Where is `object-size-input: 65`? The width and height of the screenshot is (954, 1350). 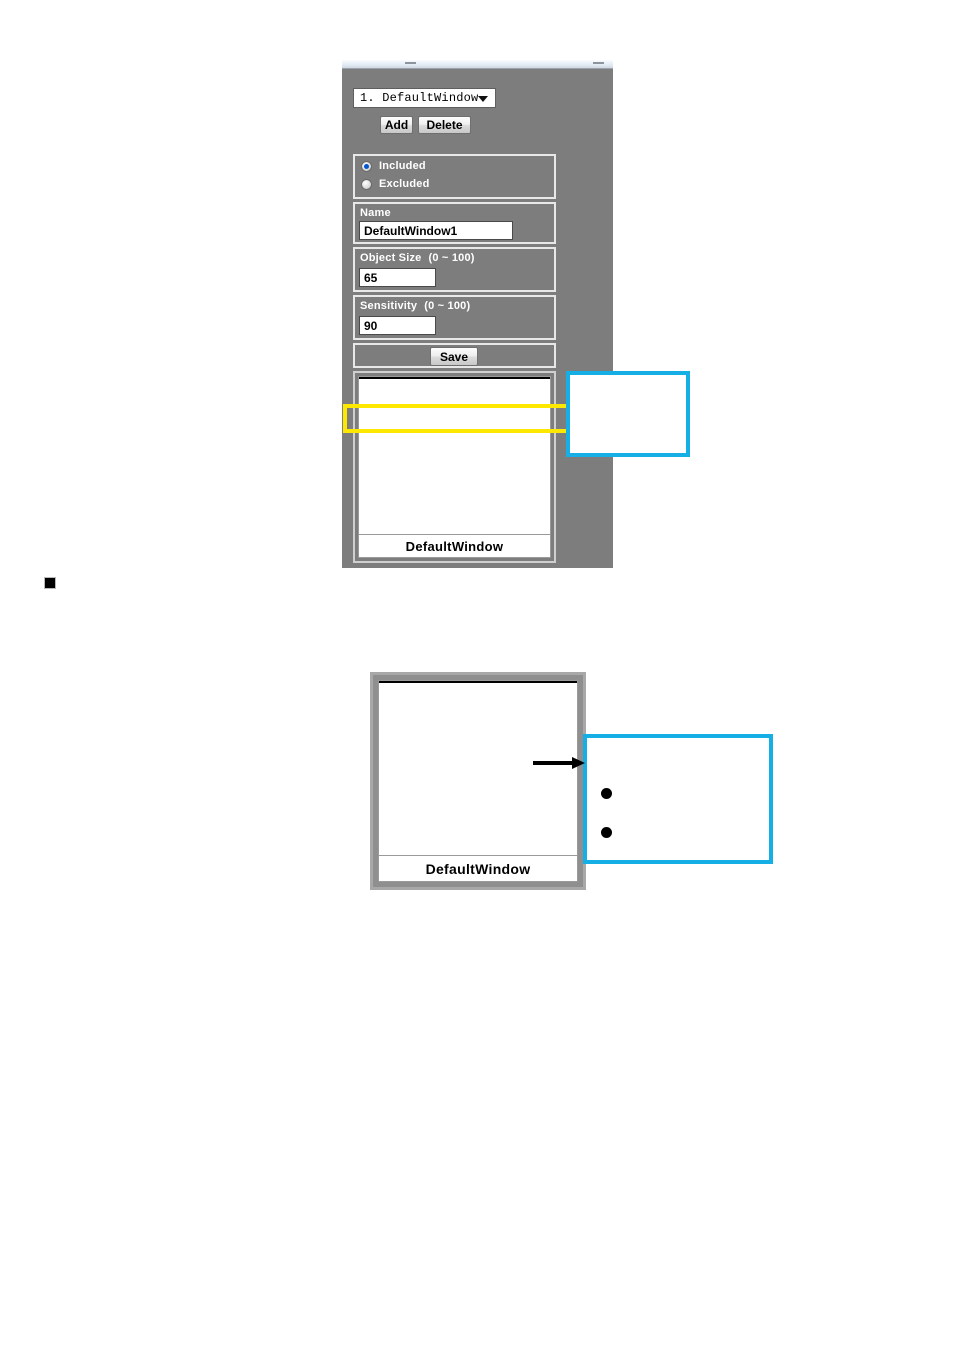 object-size-input: 65 is located at coordinates (397, 277).